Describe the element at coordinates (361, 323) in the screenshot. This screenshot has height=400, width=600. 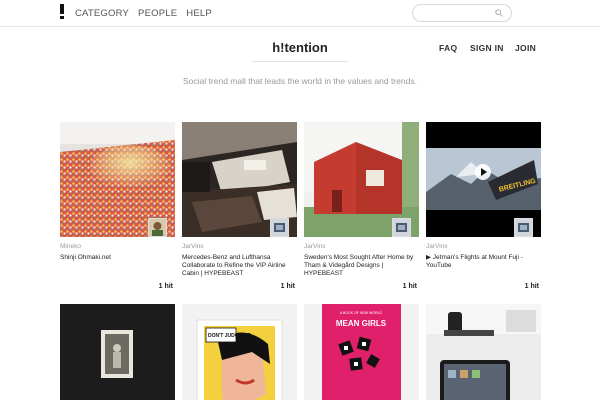
I see `book-title: MEAN GIRLS` at that location.